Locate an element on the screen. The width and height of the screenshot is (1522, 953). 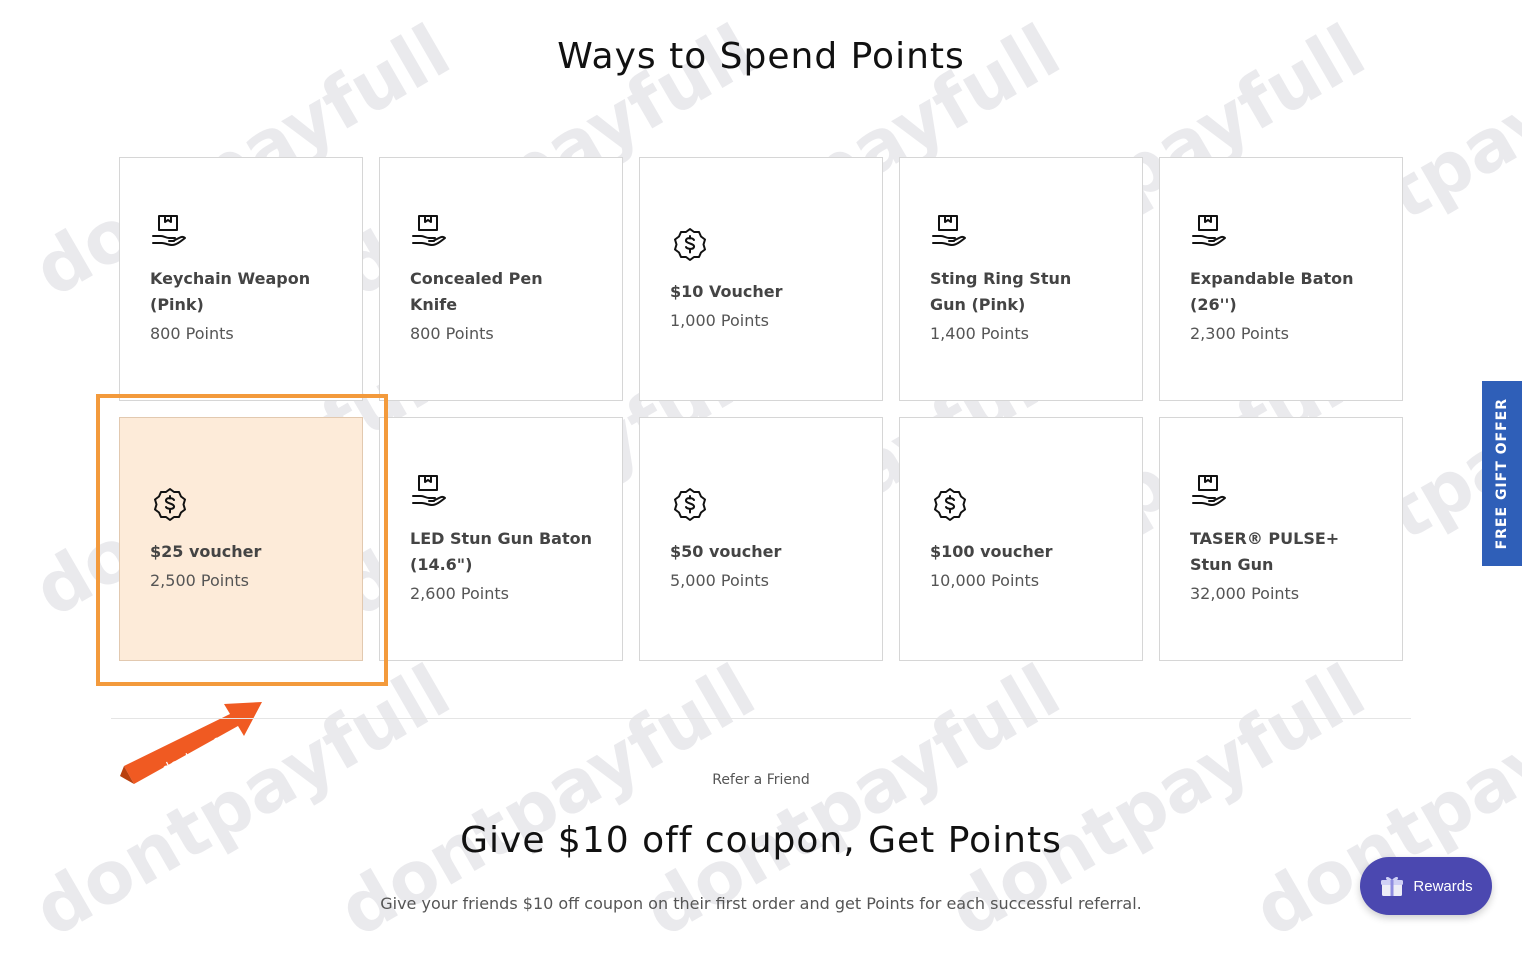
refer-kicker: Refer a Friend is located at coordinates (761, 780).